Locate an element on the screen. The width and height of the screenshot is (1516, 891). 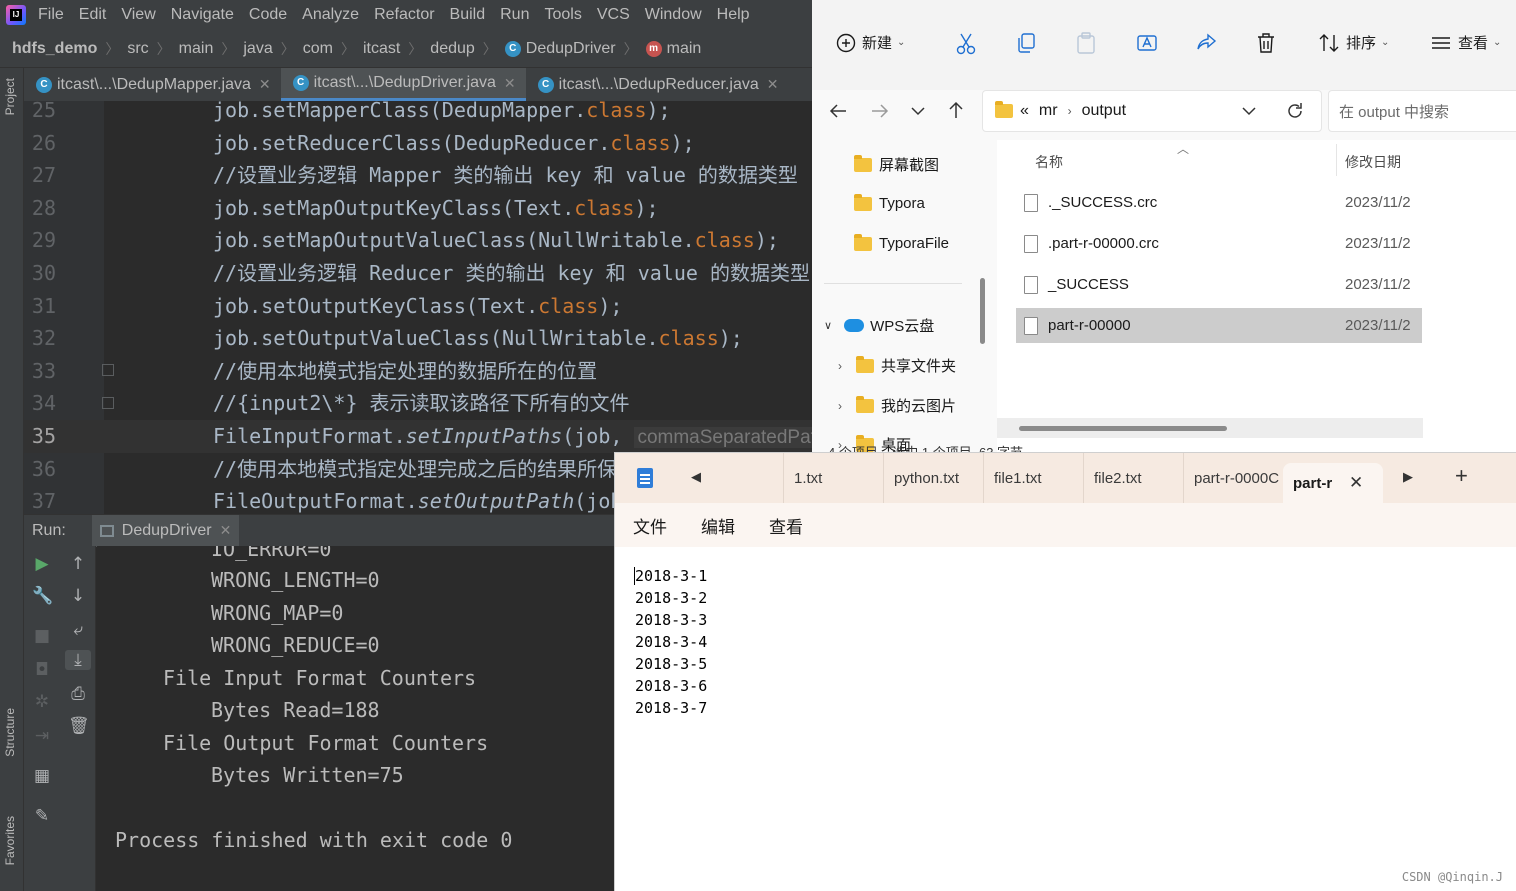
trash-icon: 🗑 is located at coordinates (79, 726).